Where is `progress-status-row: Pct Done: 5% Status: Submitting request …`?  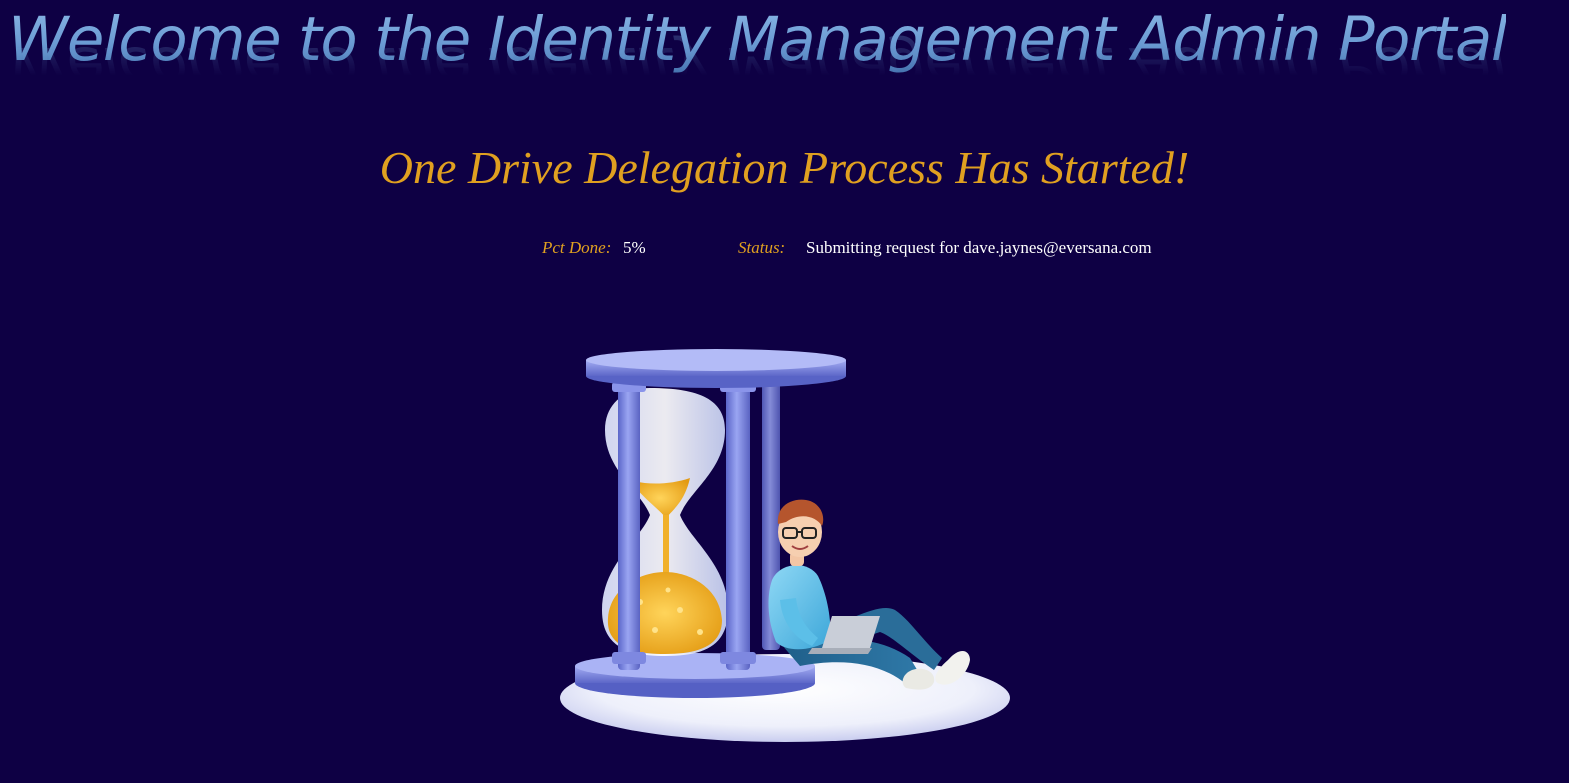 progress-status-row: Pct Done: 5% Status: Submitting request … is located at coordinates (784, 248).